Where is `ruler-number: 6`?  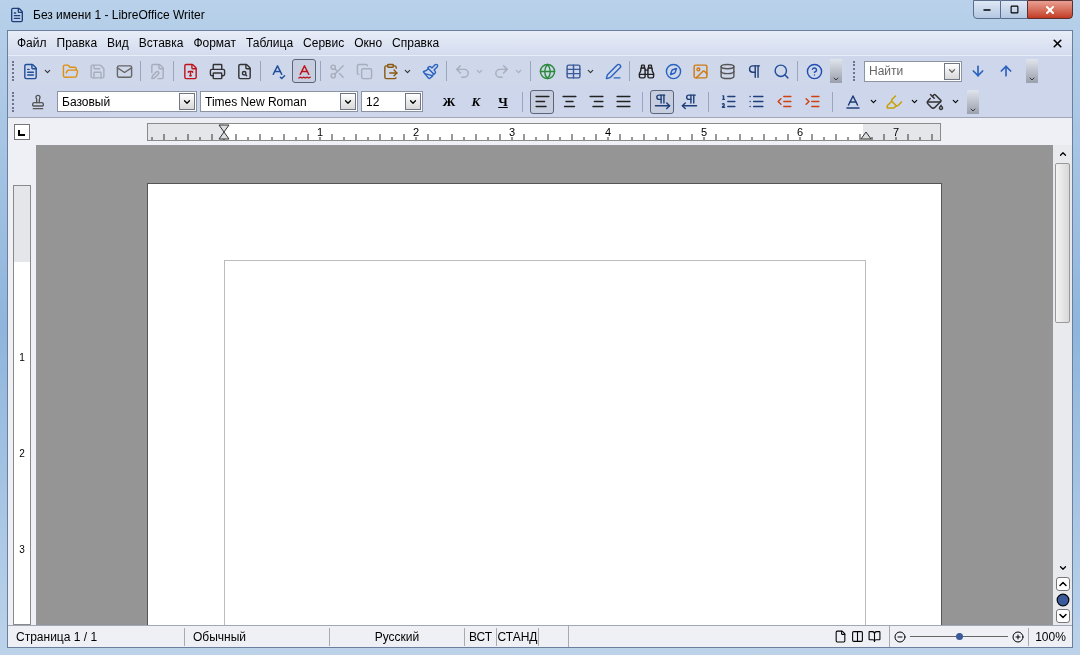 ruler-number: 6 is located at coordinates (800, 132).